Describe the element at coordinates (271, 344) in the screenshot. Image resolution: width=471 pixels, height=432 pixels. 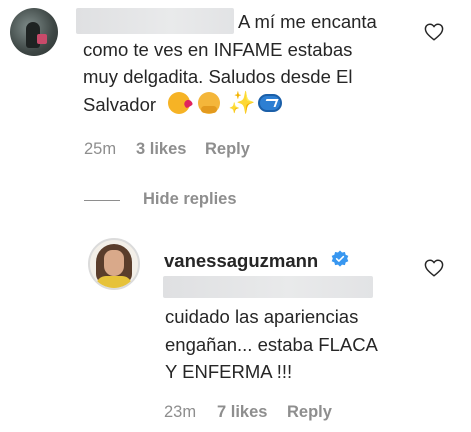
I see `reply-text-line: engañan... estaba FLACA` at that location.